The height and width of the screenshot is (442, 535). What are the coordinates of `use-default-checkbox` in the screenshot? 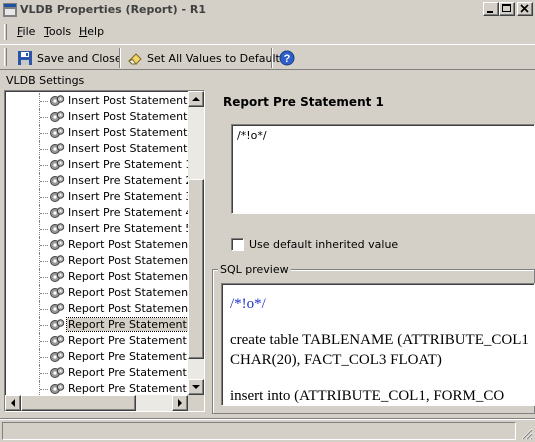 It's located at (237, 244).